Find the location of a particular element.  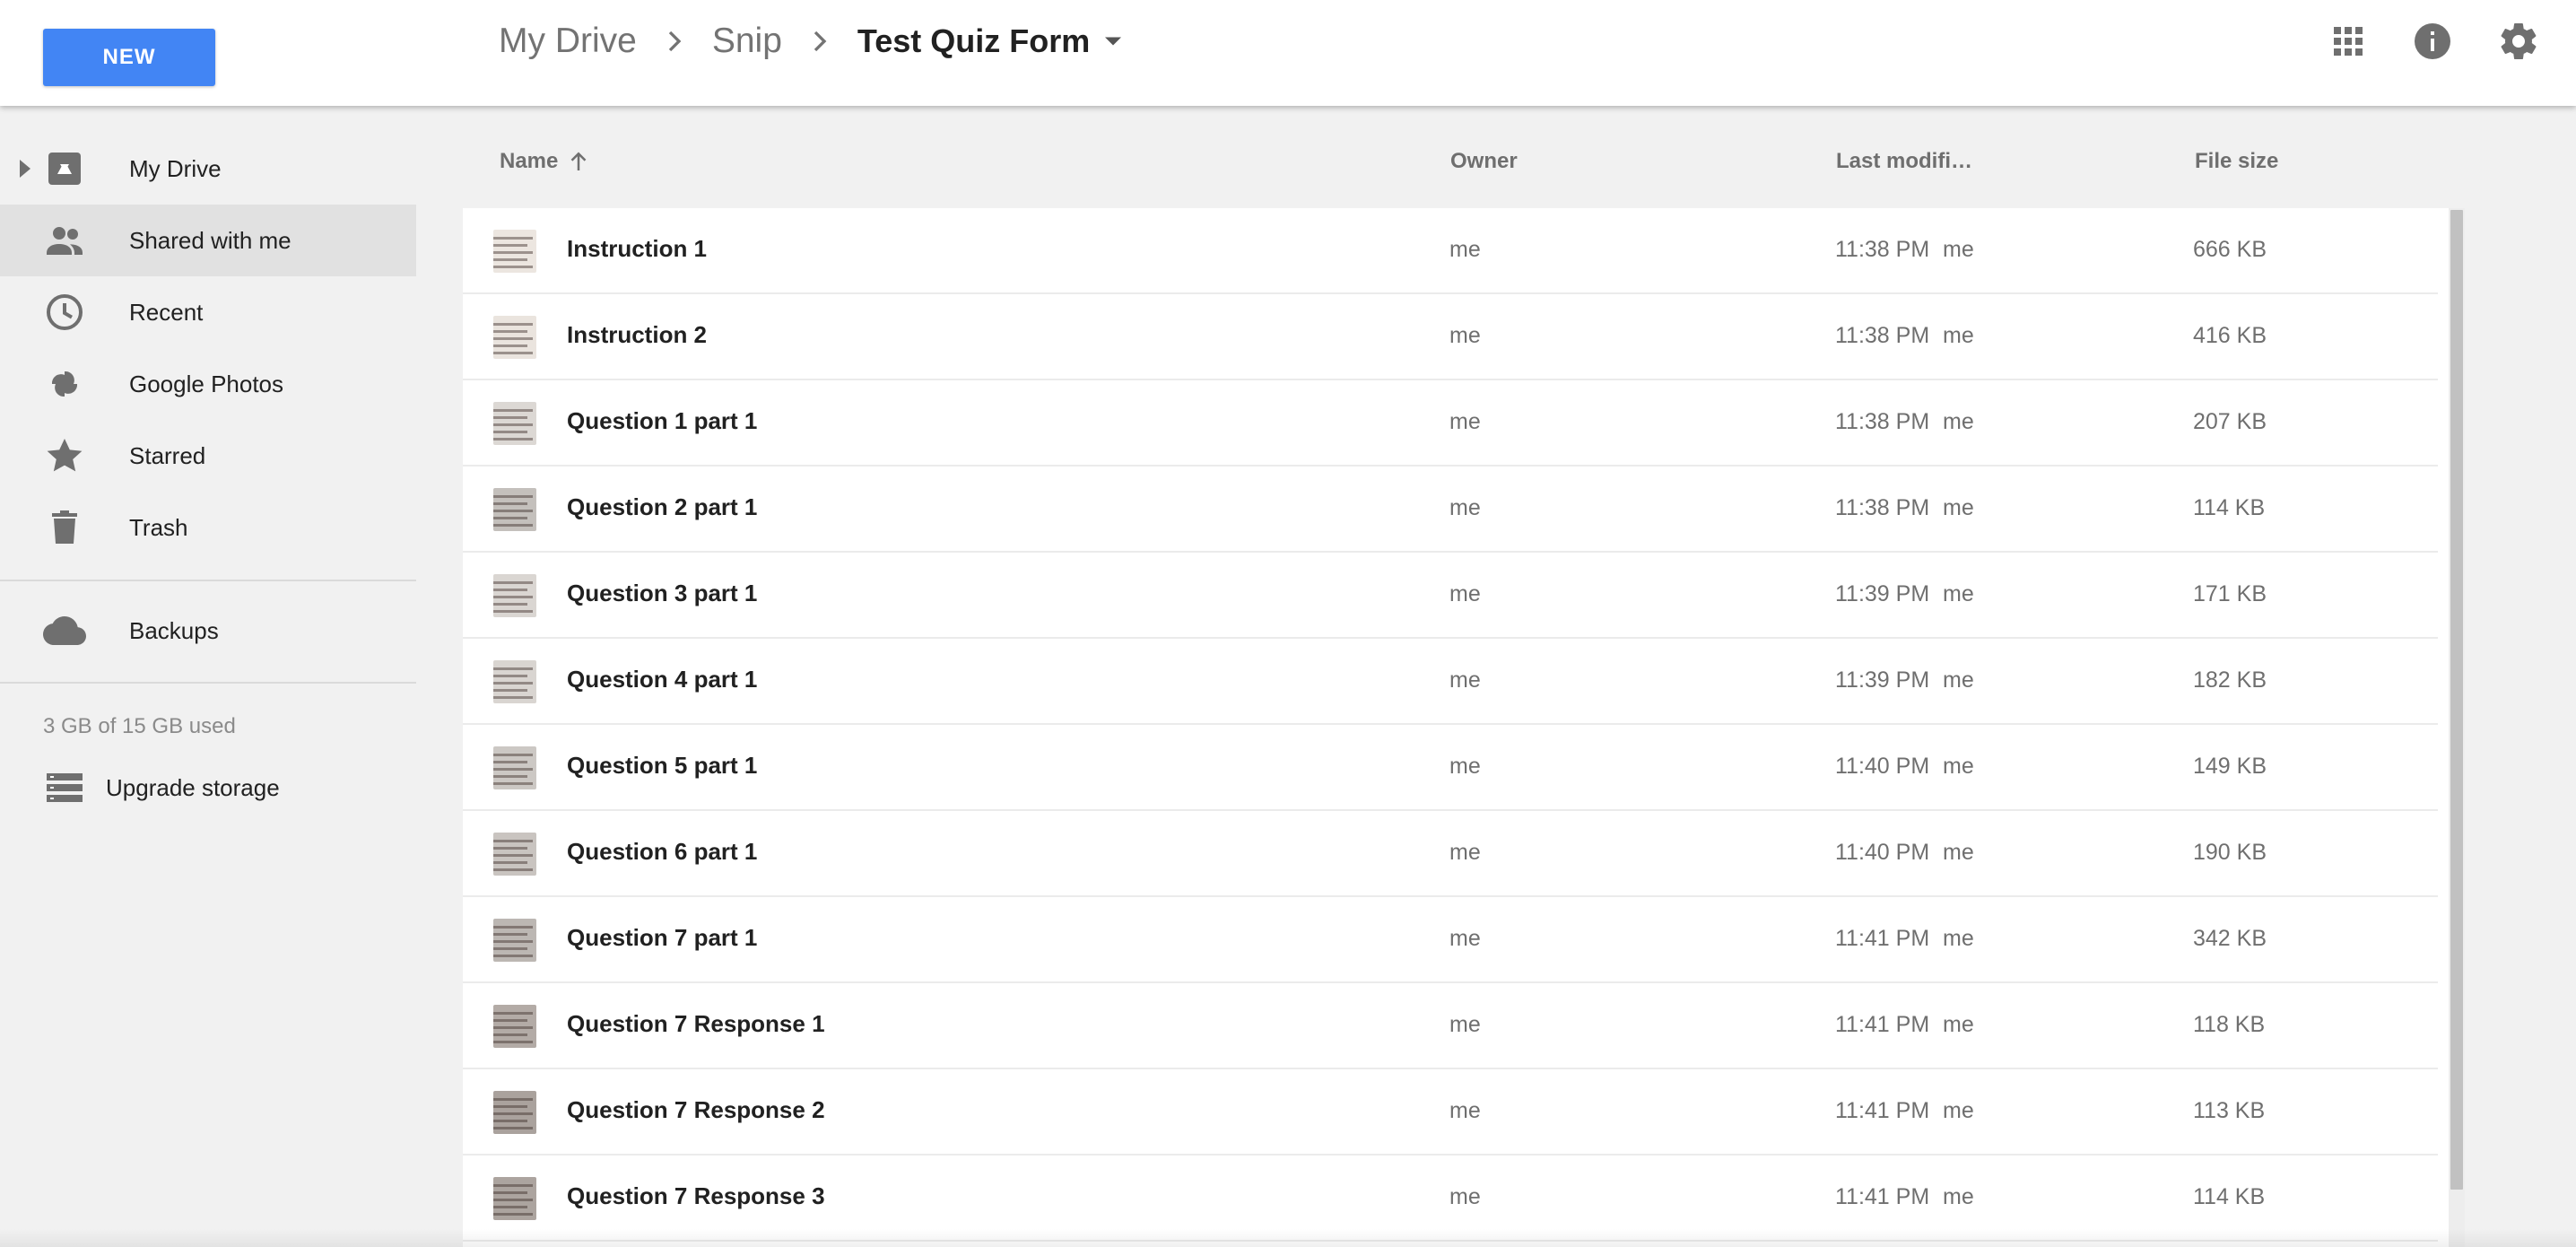

drive-icon is located at coordinates (64, 169).